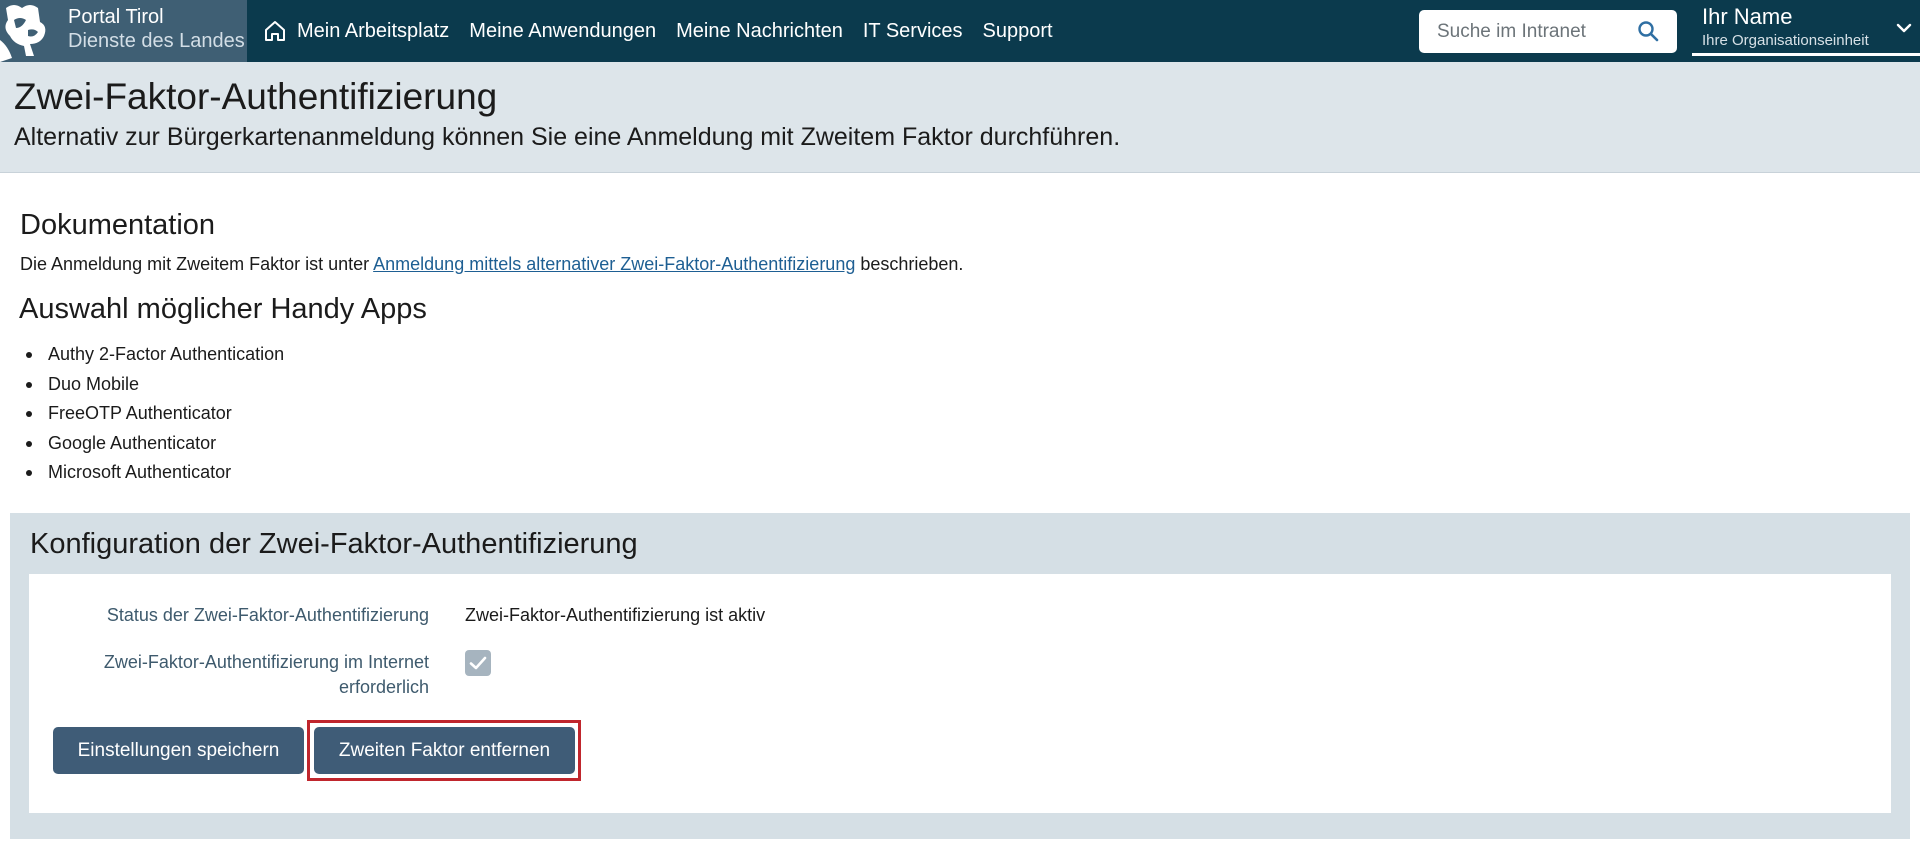 The image size is (1920, 853). I want to click on checkmark-icon, so click(478, 663).